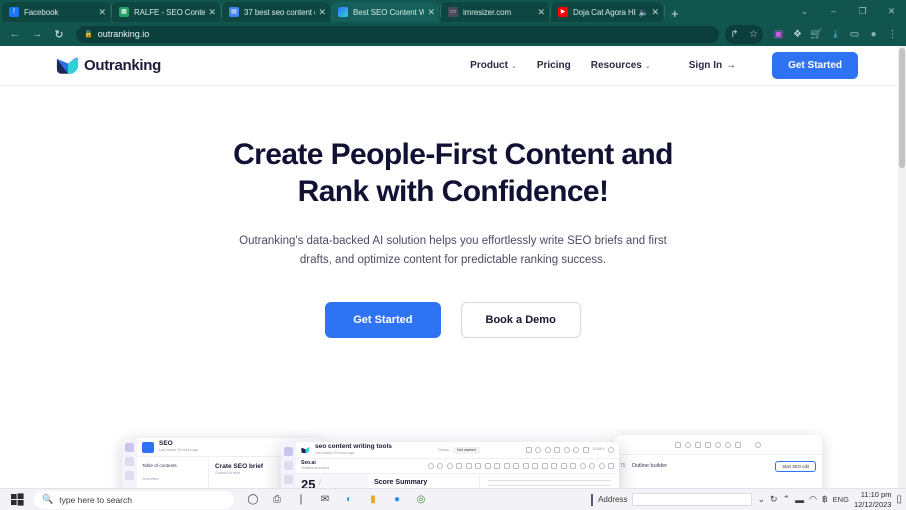 Image resolution: width=906 pixels, height=510 pixels. What do you see at coordinates (799, 500) in the screenshot?
I see `battery-icon: ▬` at bounding box center [799, 500].